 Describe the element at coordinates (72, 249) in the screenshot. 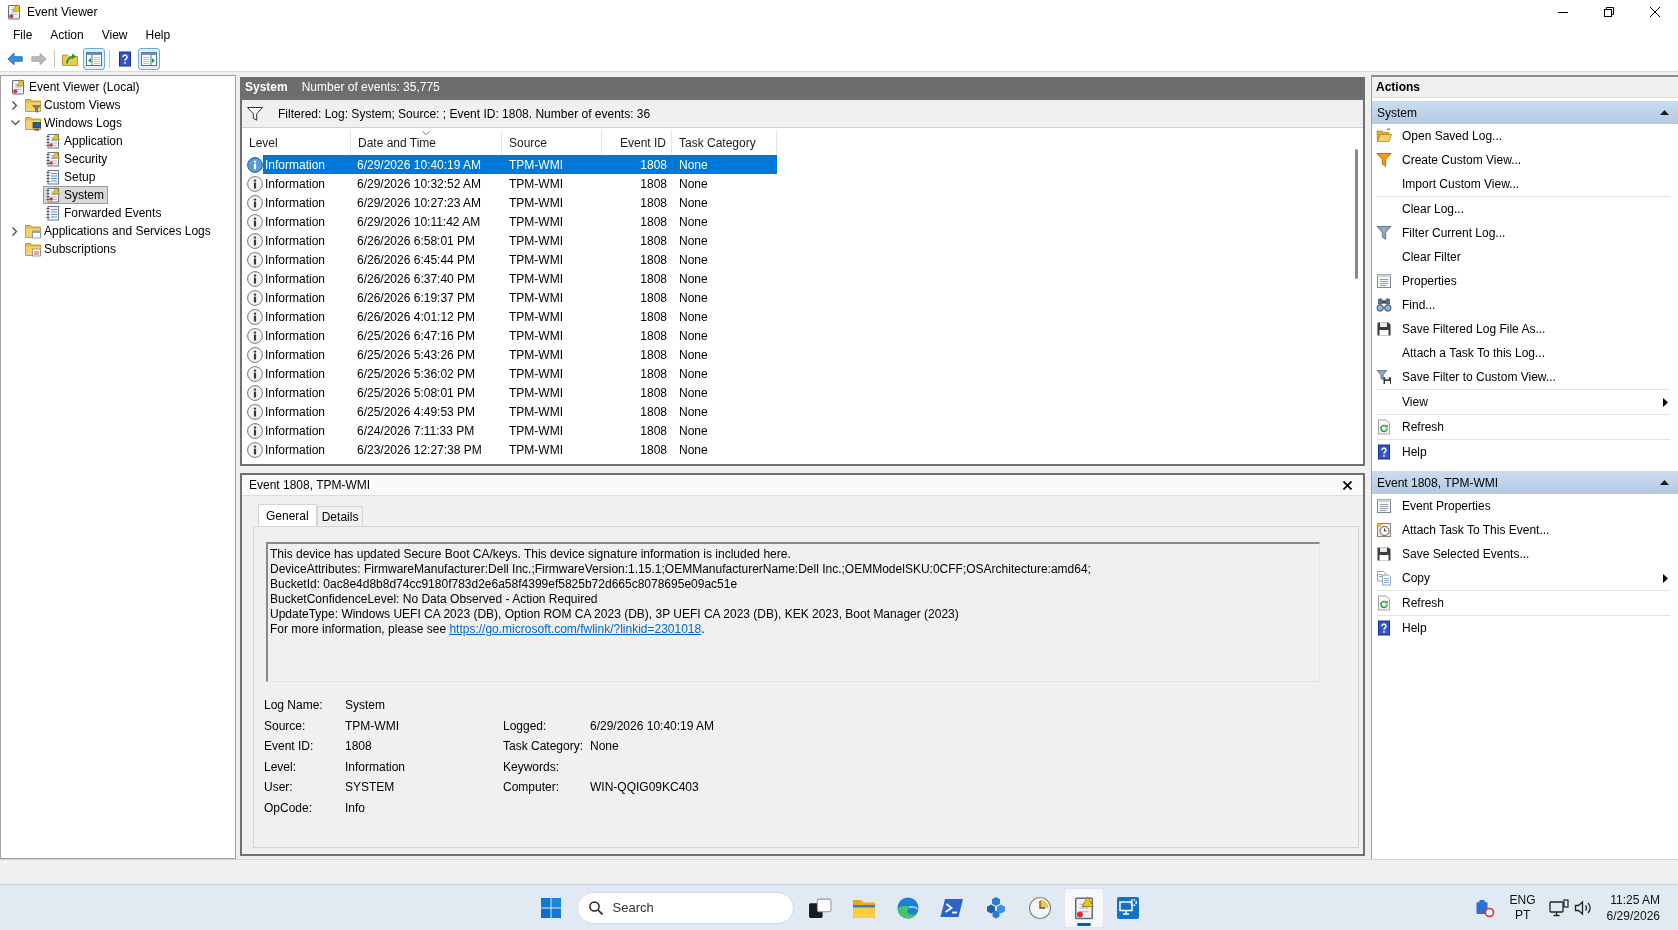

I see `tree-item: Subscriptions` at that location.